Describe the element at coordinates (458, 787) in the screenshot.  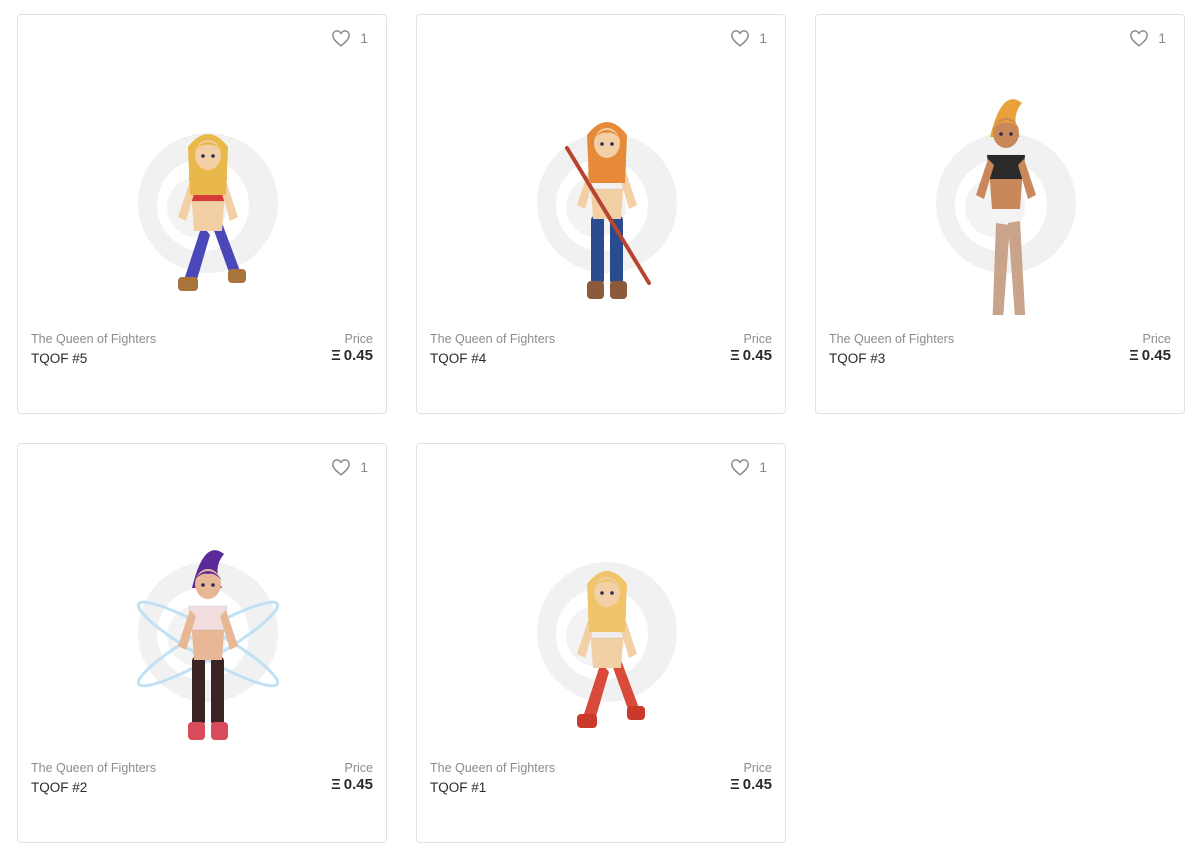
I see `nft-name: TQOF #1` at that location.